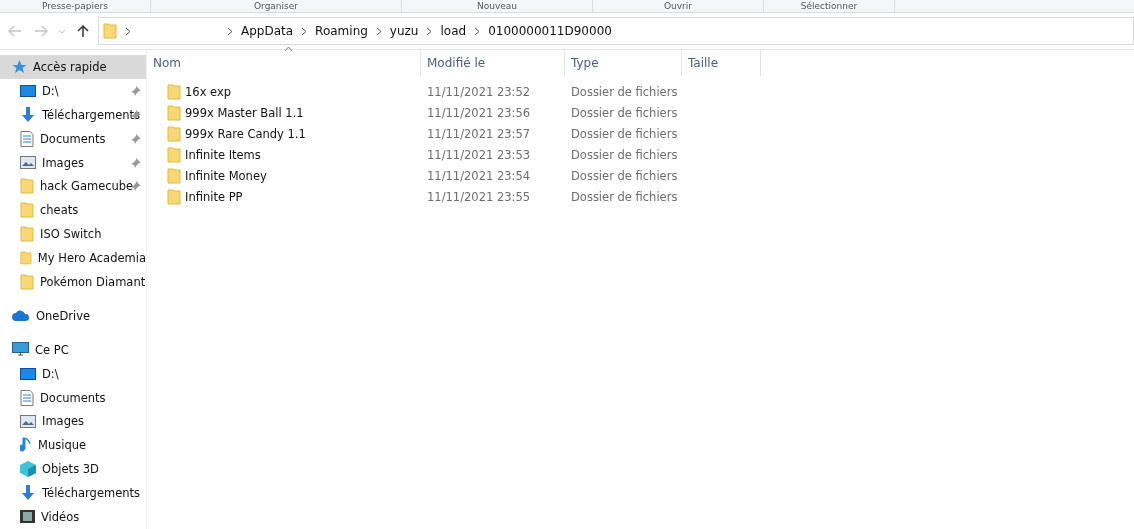  I want to click on sidebar-item: Musique, so click(73, 445).